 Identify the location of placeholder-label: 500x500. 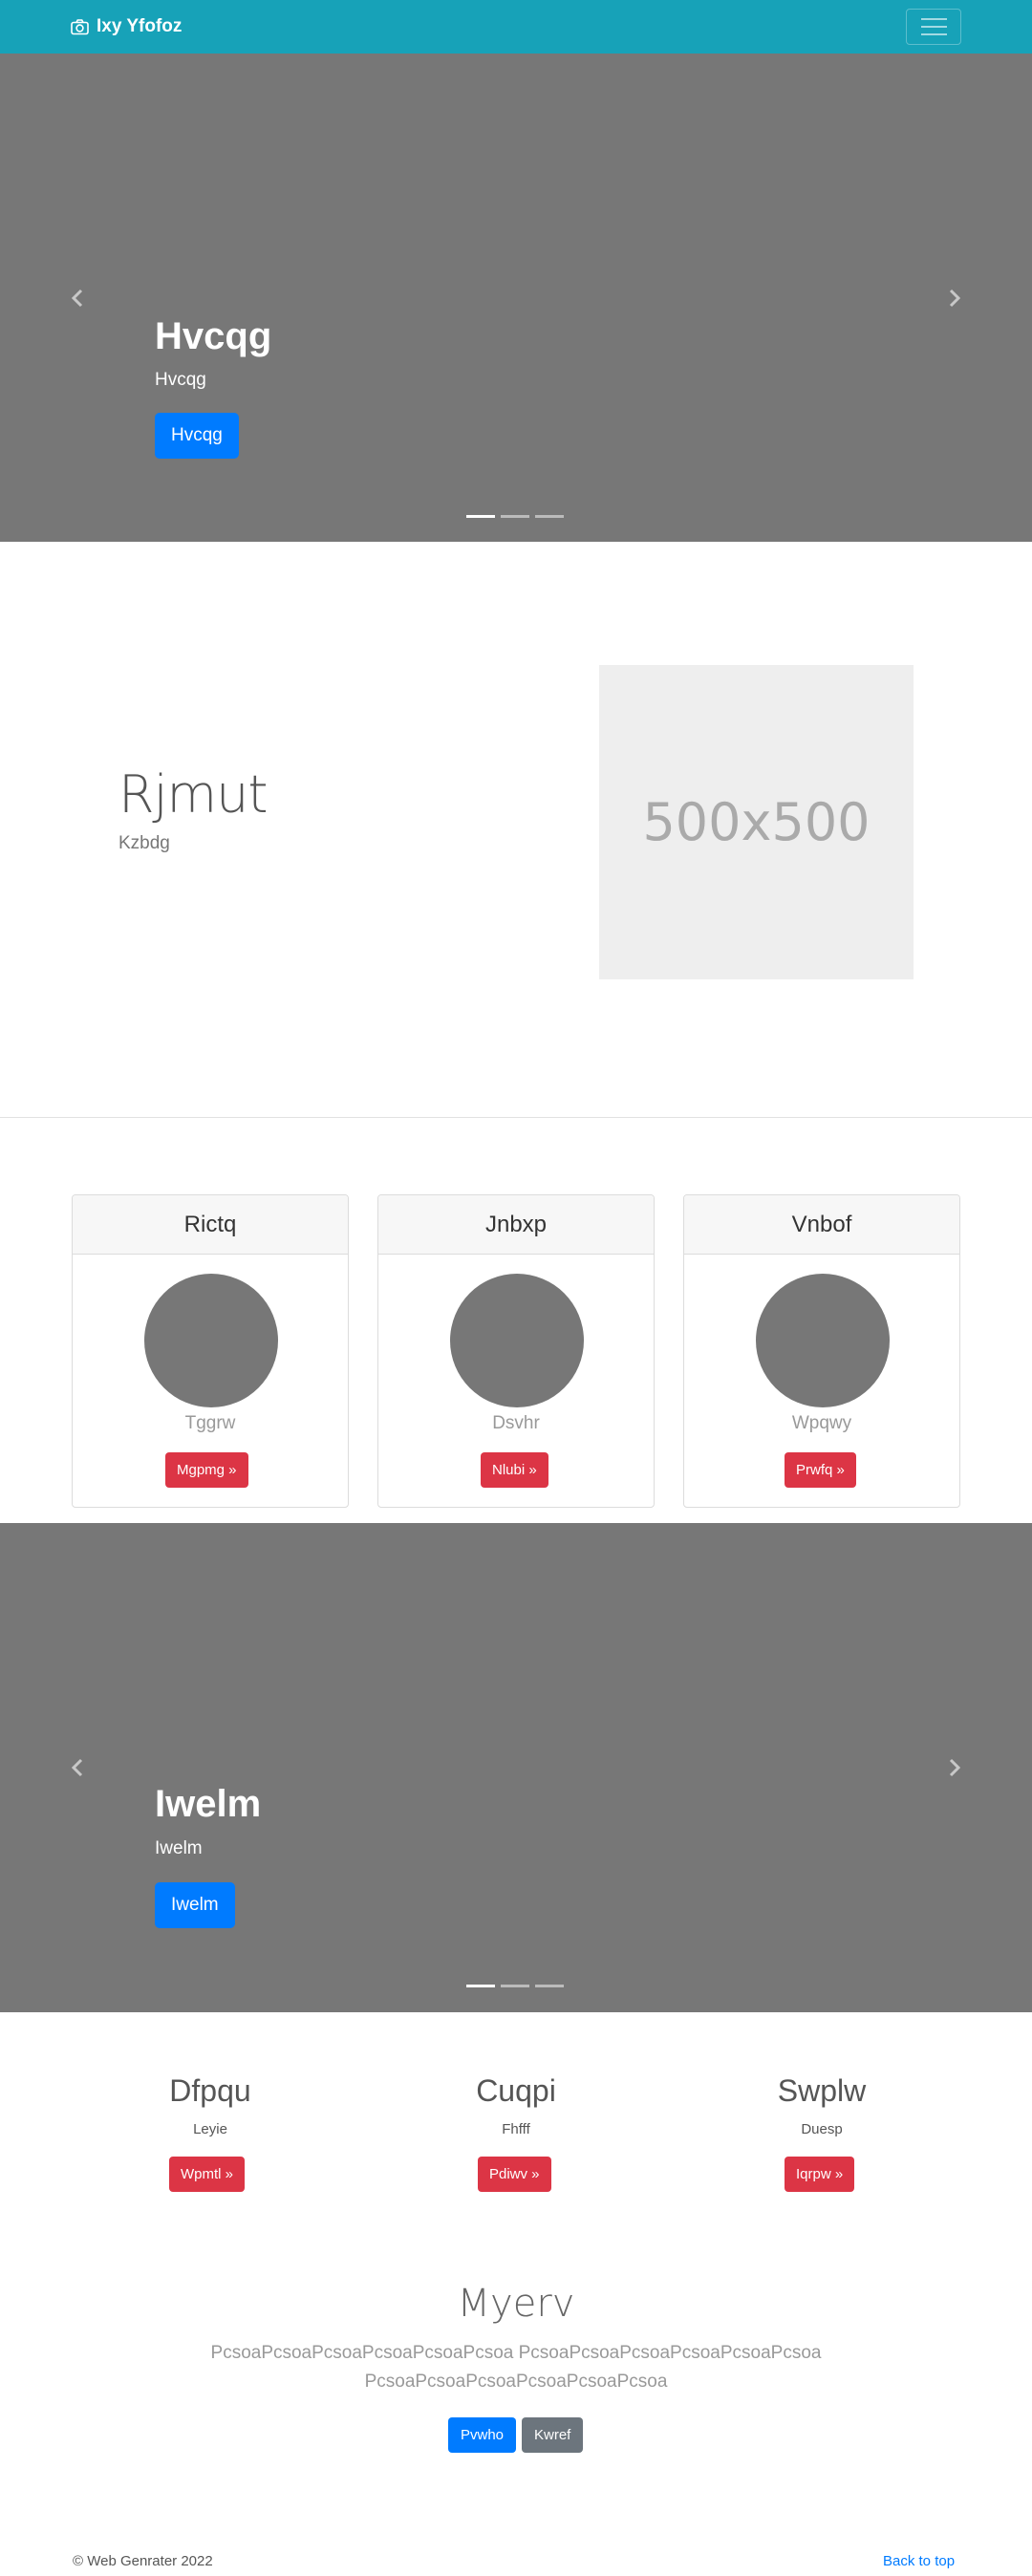
(757, 822).